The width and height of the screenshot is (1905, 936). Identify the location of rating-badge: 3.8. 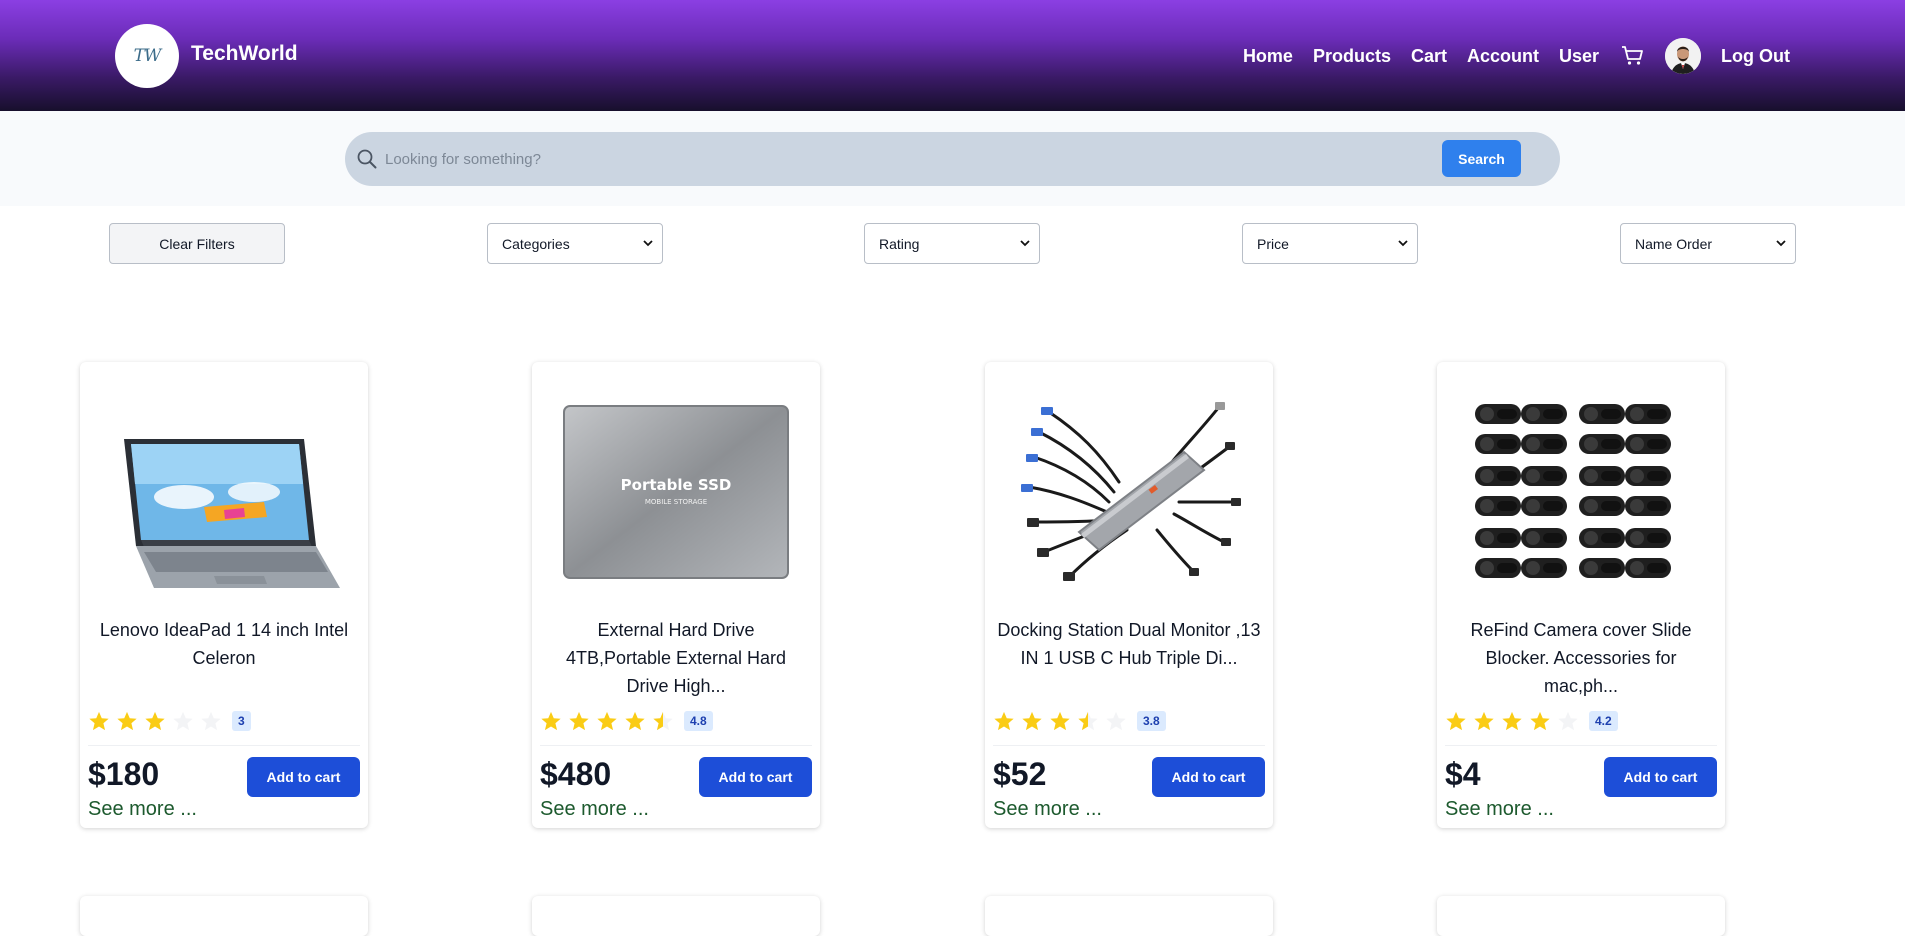
(1151, 721).